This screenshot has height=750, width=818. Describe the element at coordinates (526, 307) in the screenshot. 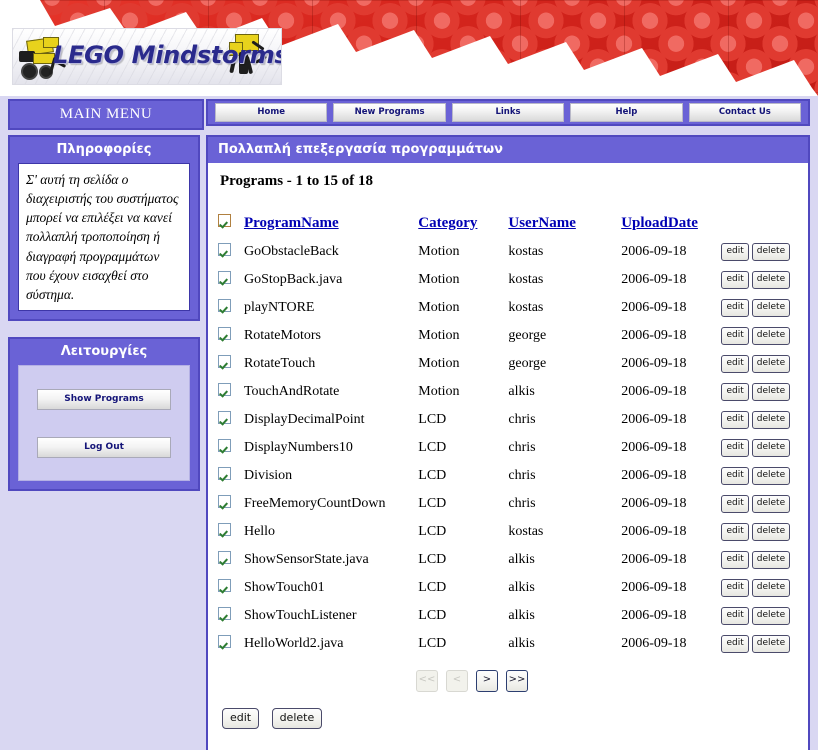

I see `username-text: kostas` at that location.